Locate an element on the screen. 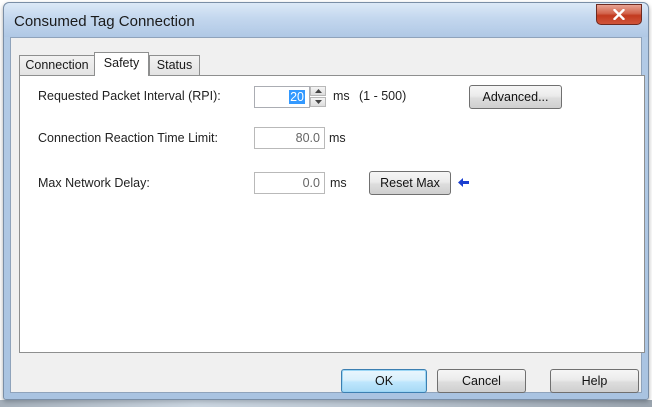 The height and width of the screenshot is (407, 652). tab-safety-label: Safety is located at coordinates (121, 63).